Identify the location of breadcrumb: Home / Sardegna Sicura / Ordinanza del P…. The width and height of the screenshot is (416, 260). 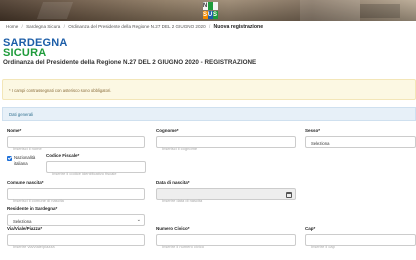
(134, 27).